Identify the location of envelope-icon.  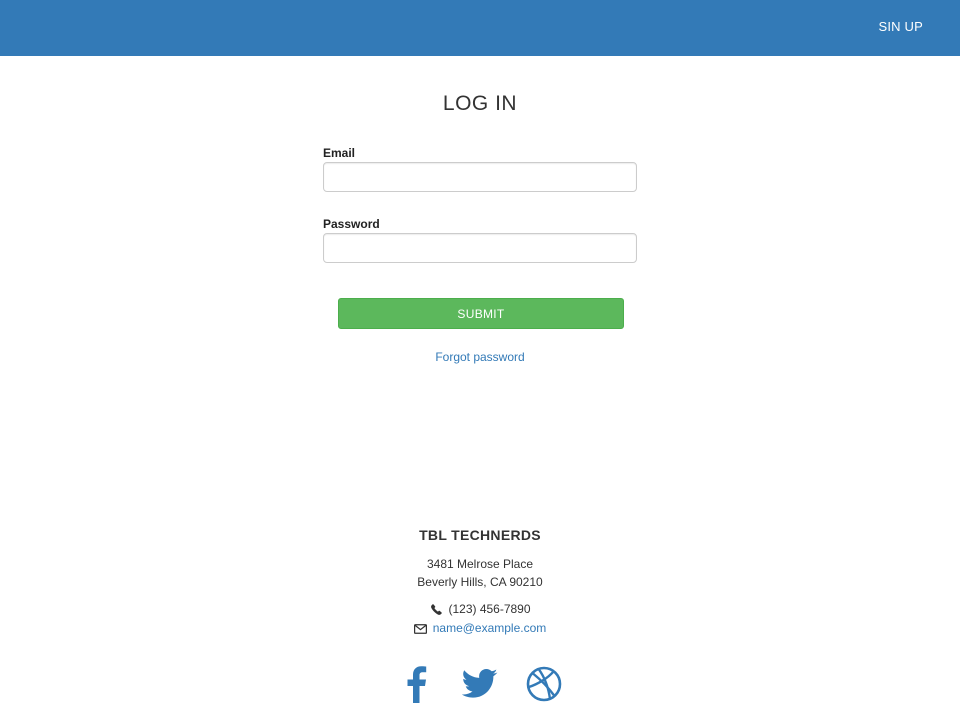
(421, 629).